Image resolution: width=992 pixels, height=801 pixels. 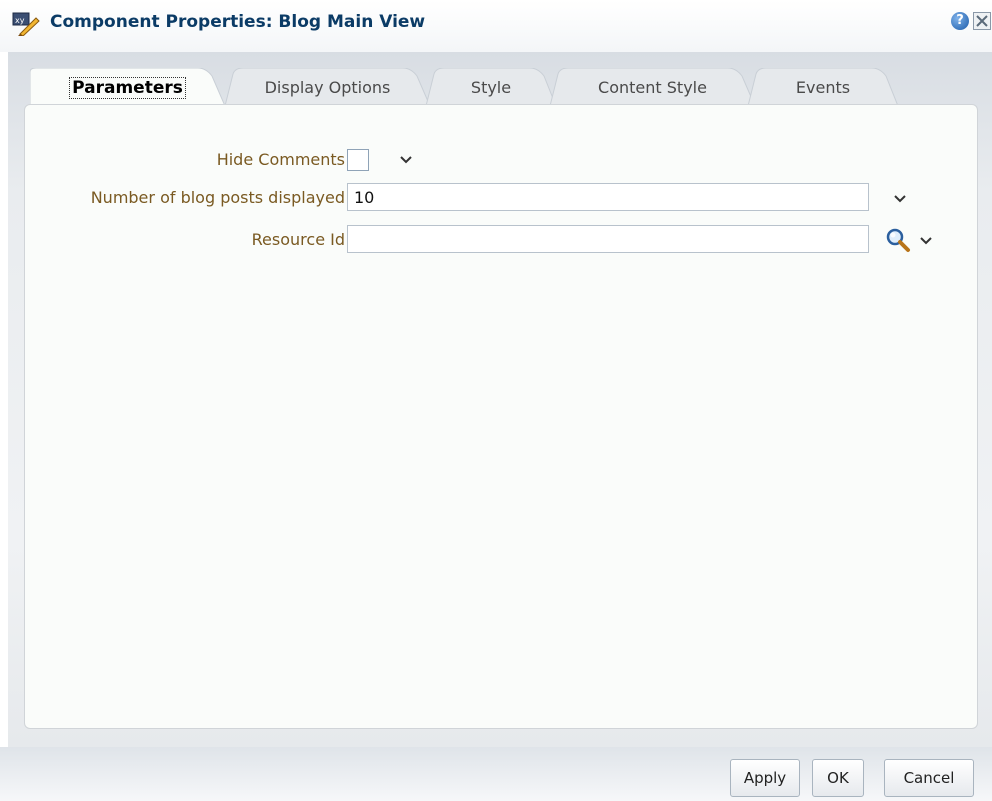 What do you see at coordinates (358, 160) in the screenshot?
I see `hide-comments-checkbox` at bounding box center [358, 160].